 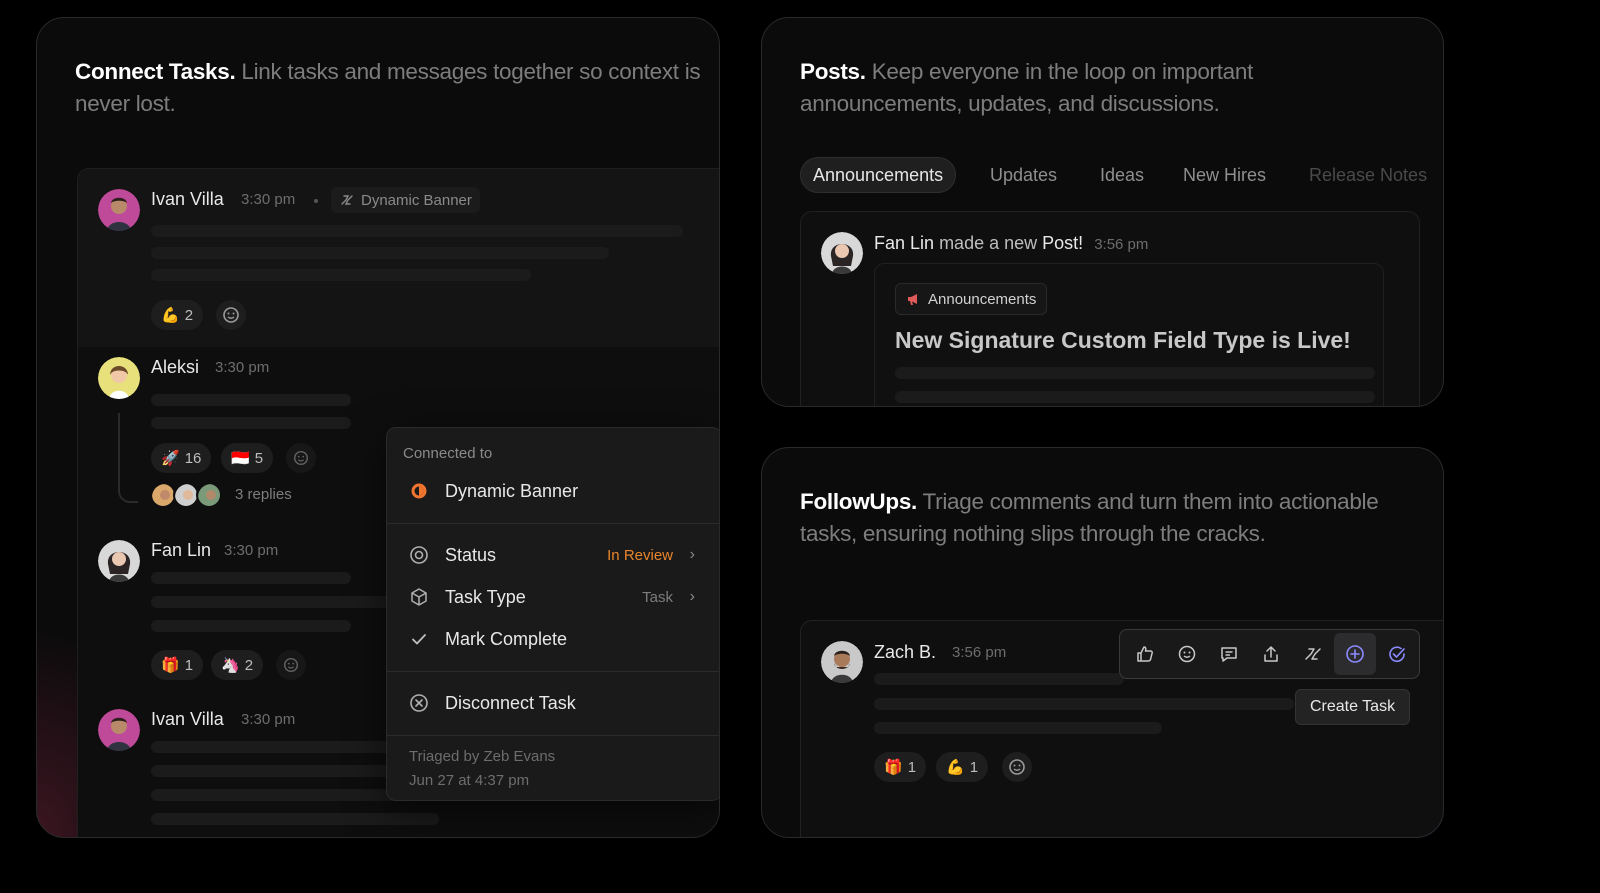 I want to click on connect-task-button, so click(x=1313, y=654).